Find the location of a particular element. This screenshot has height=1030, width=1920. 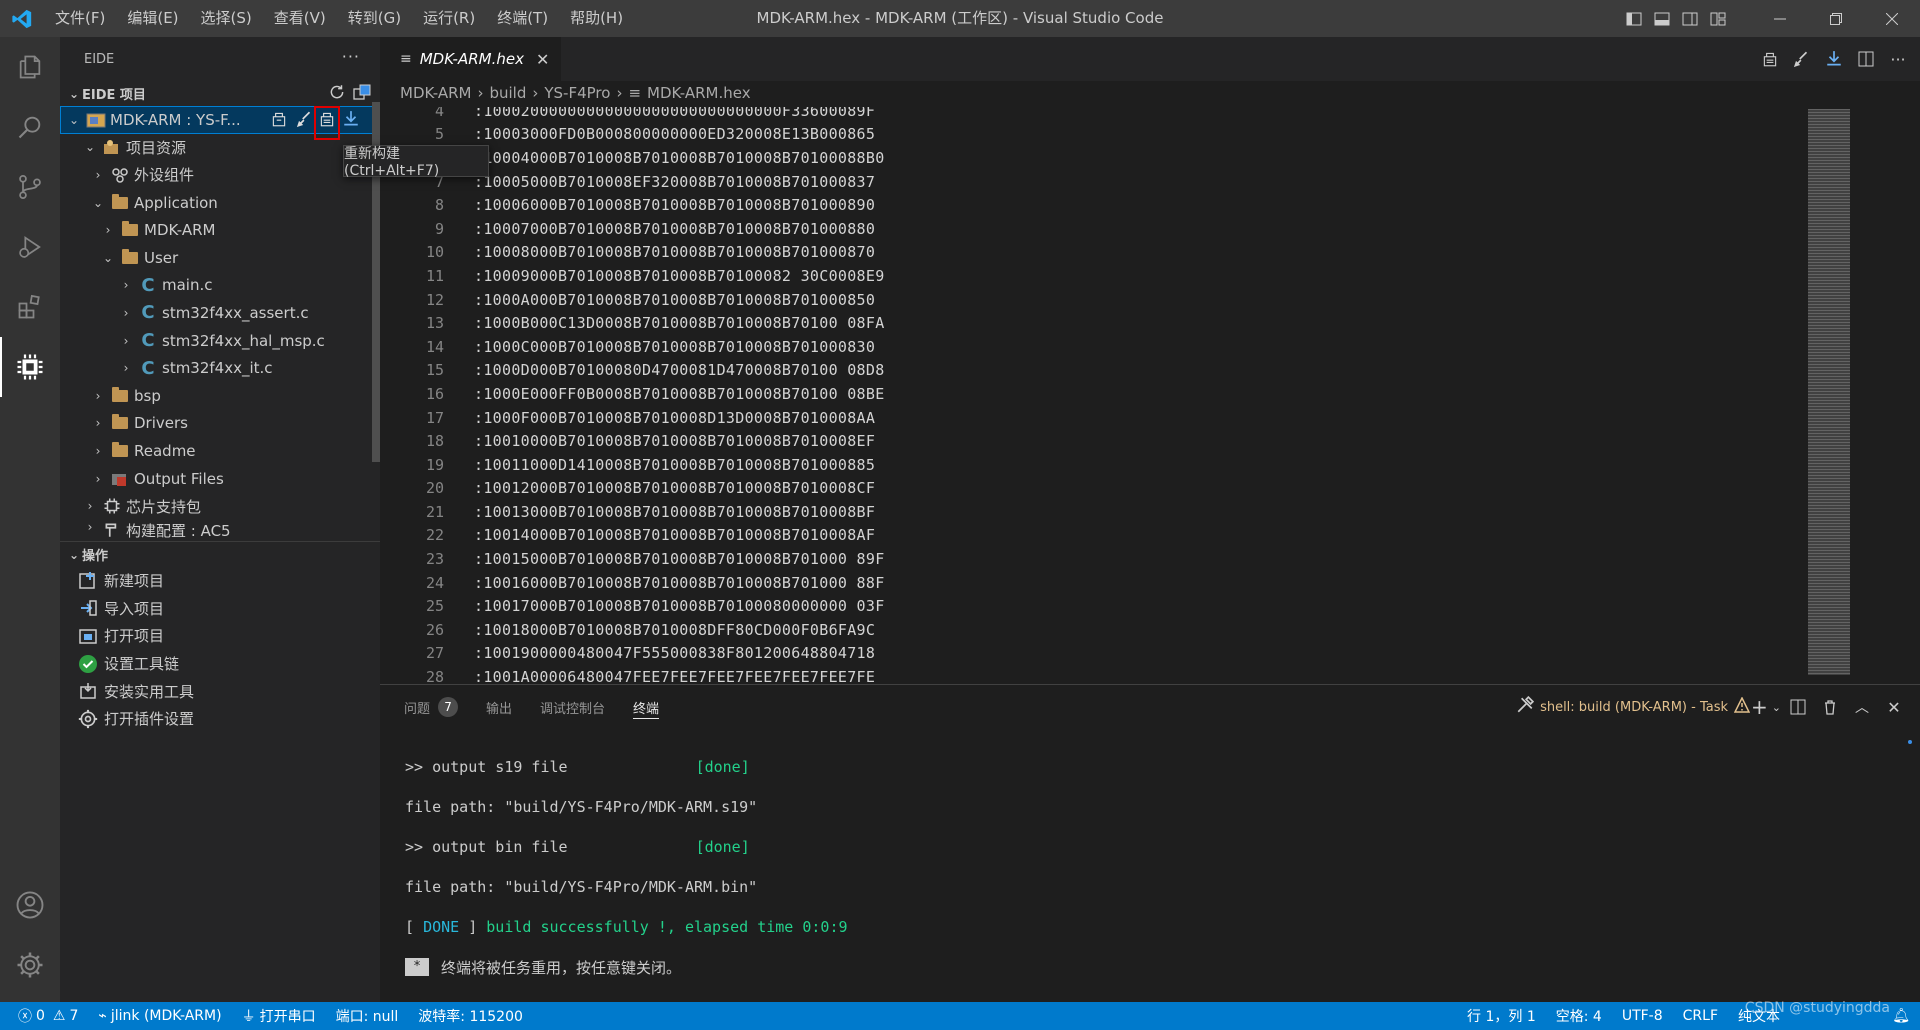

breadcrumb-item: MDK-ARM.hex is located at coordinates (699, 93).